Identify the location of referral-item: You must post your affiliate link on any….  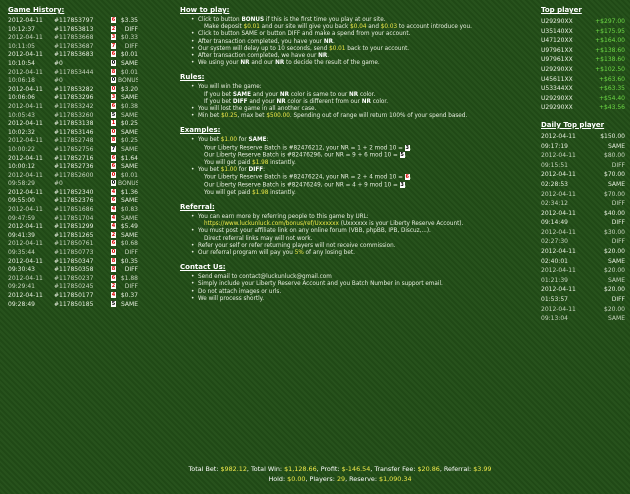
(345, 231).